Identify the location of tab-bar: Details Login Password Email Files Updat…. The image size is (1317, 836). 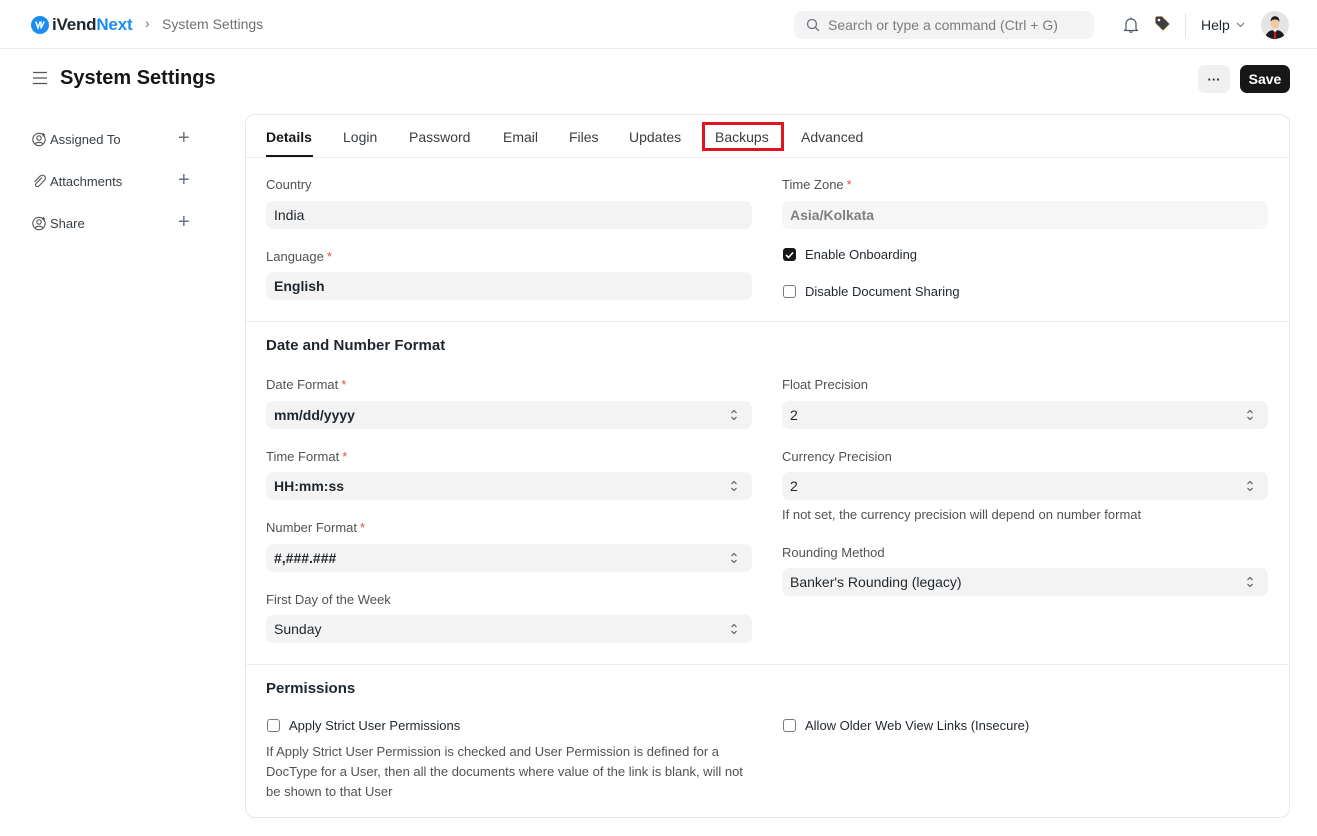
(767, 136).